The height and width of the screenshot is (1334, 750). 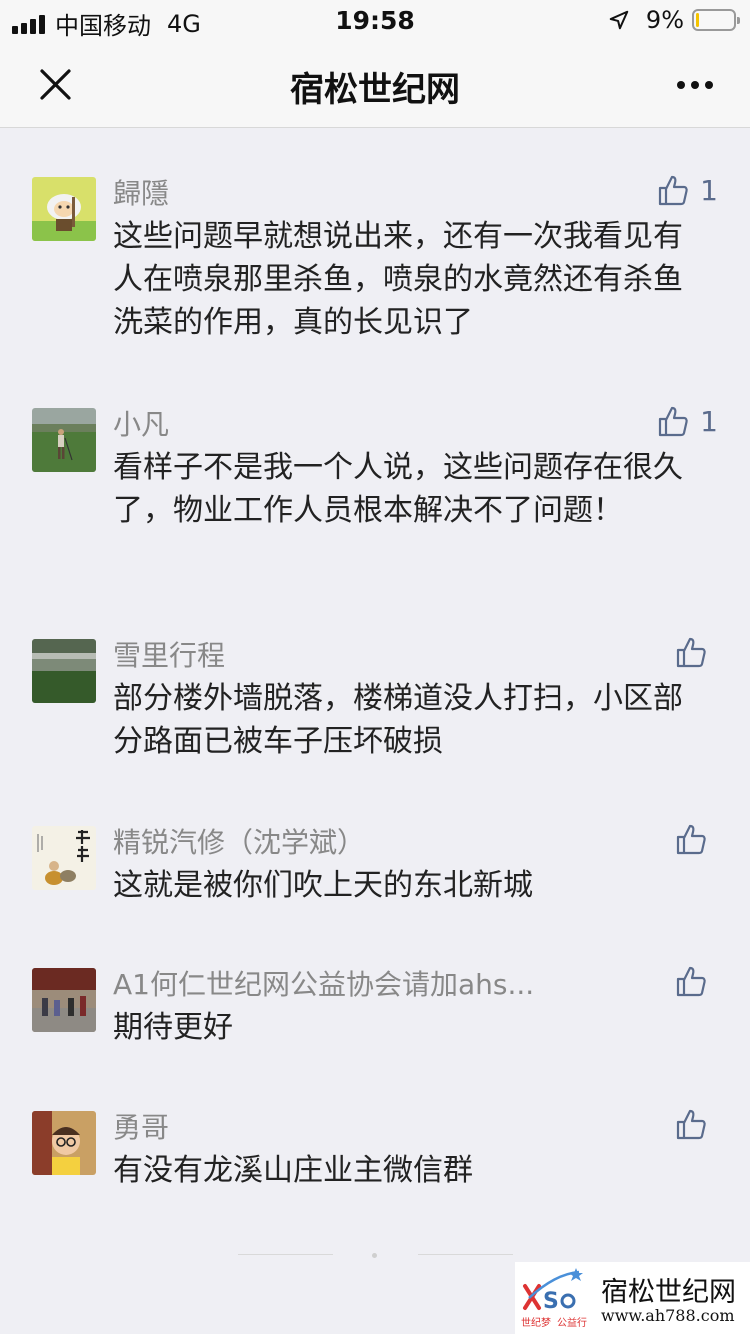 What do you see at coordinates (141, 192) in the screenshot?
I see `comment-author: 歸隱` at bounding box center [141, 192].